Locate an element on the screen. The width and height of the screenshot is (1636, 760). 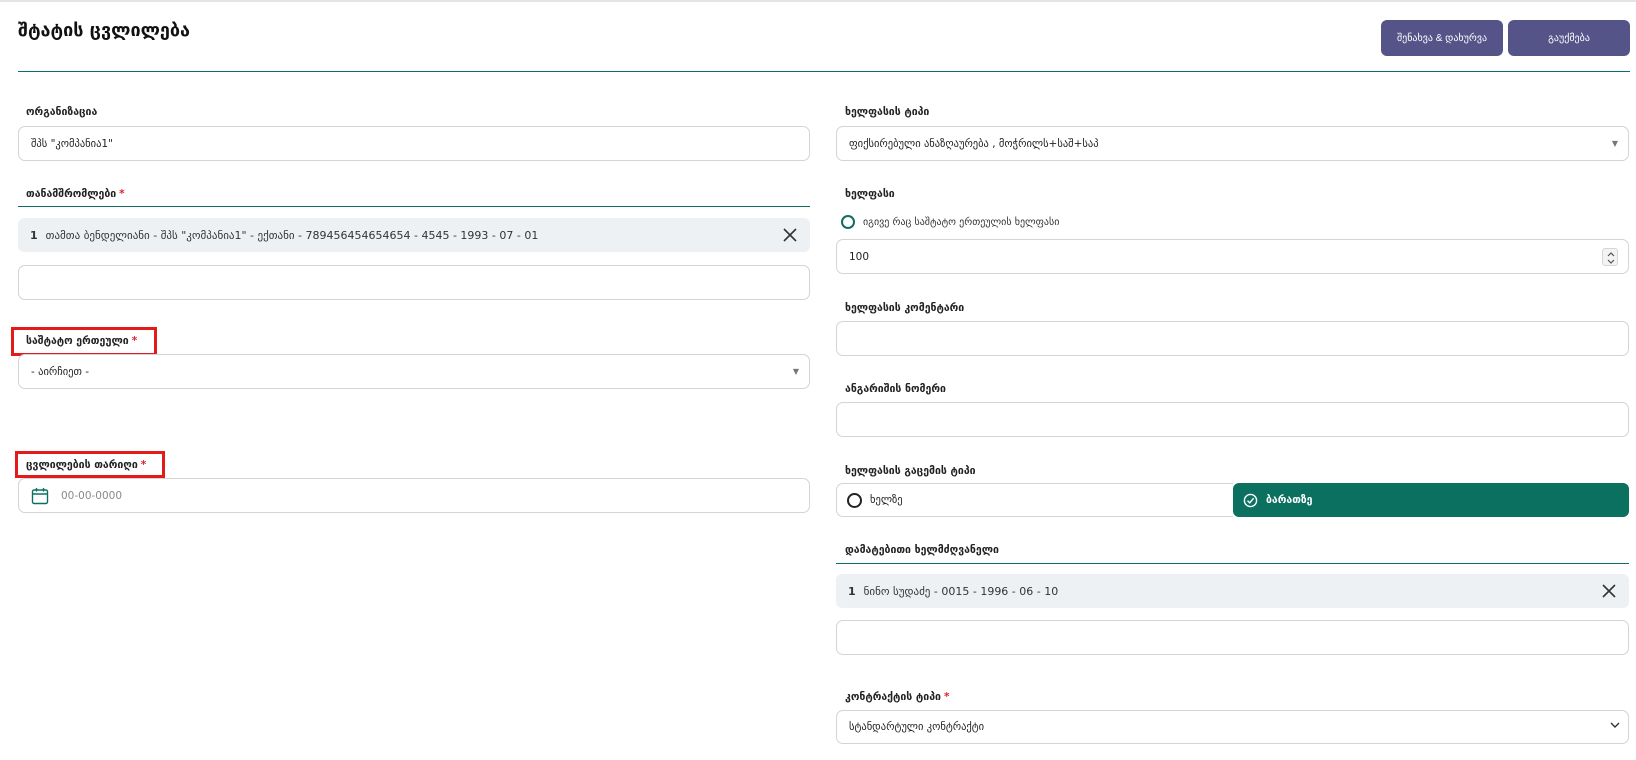
check-circle-icon is located at coordinates (1250, 500).